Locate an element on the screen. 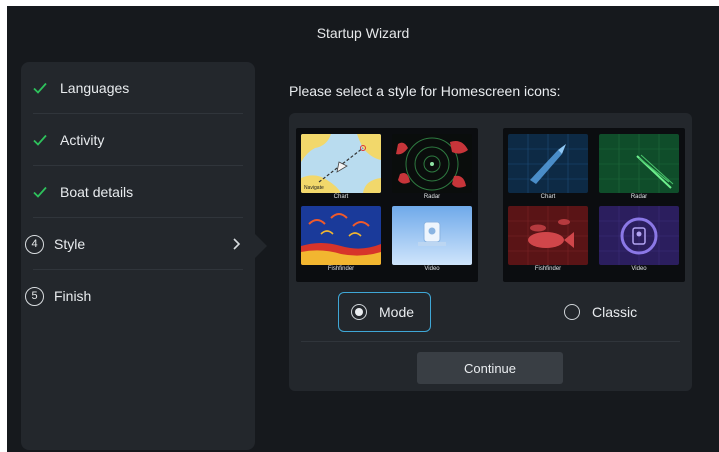 The height and width of the screenshot is (452, 719). mode-option-button: Mode is located at coordinates (384, 312).